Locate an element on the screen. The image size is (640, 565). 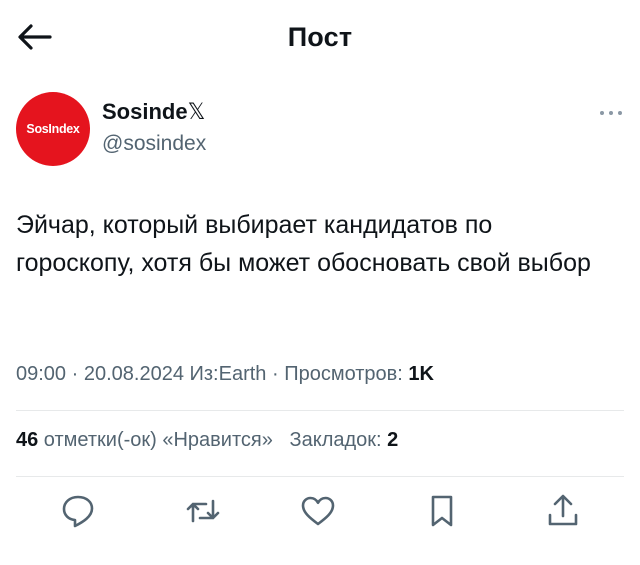
author-handle: @sosindex is located at coordinates (154, 144).